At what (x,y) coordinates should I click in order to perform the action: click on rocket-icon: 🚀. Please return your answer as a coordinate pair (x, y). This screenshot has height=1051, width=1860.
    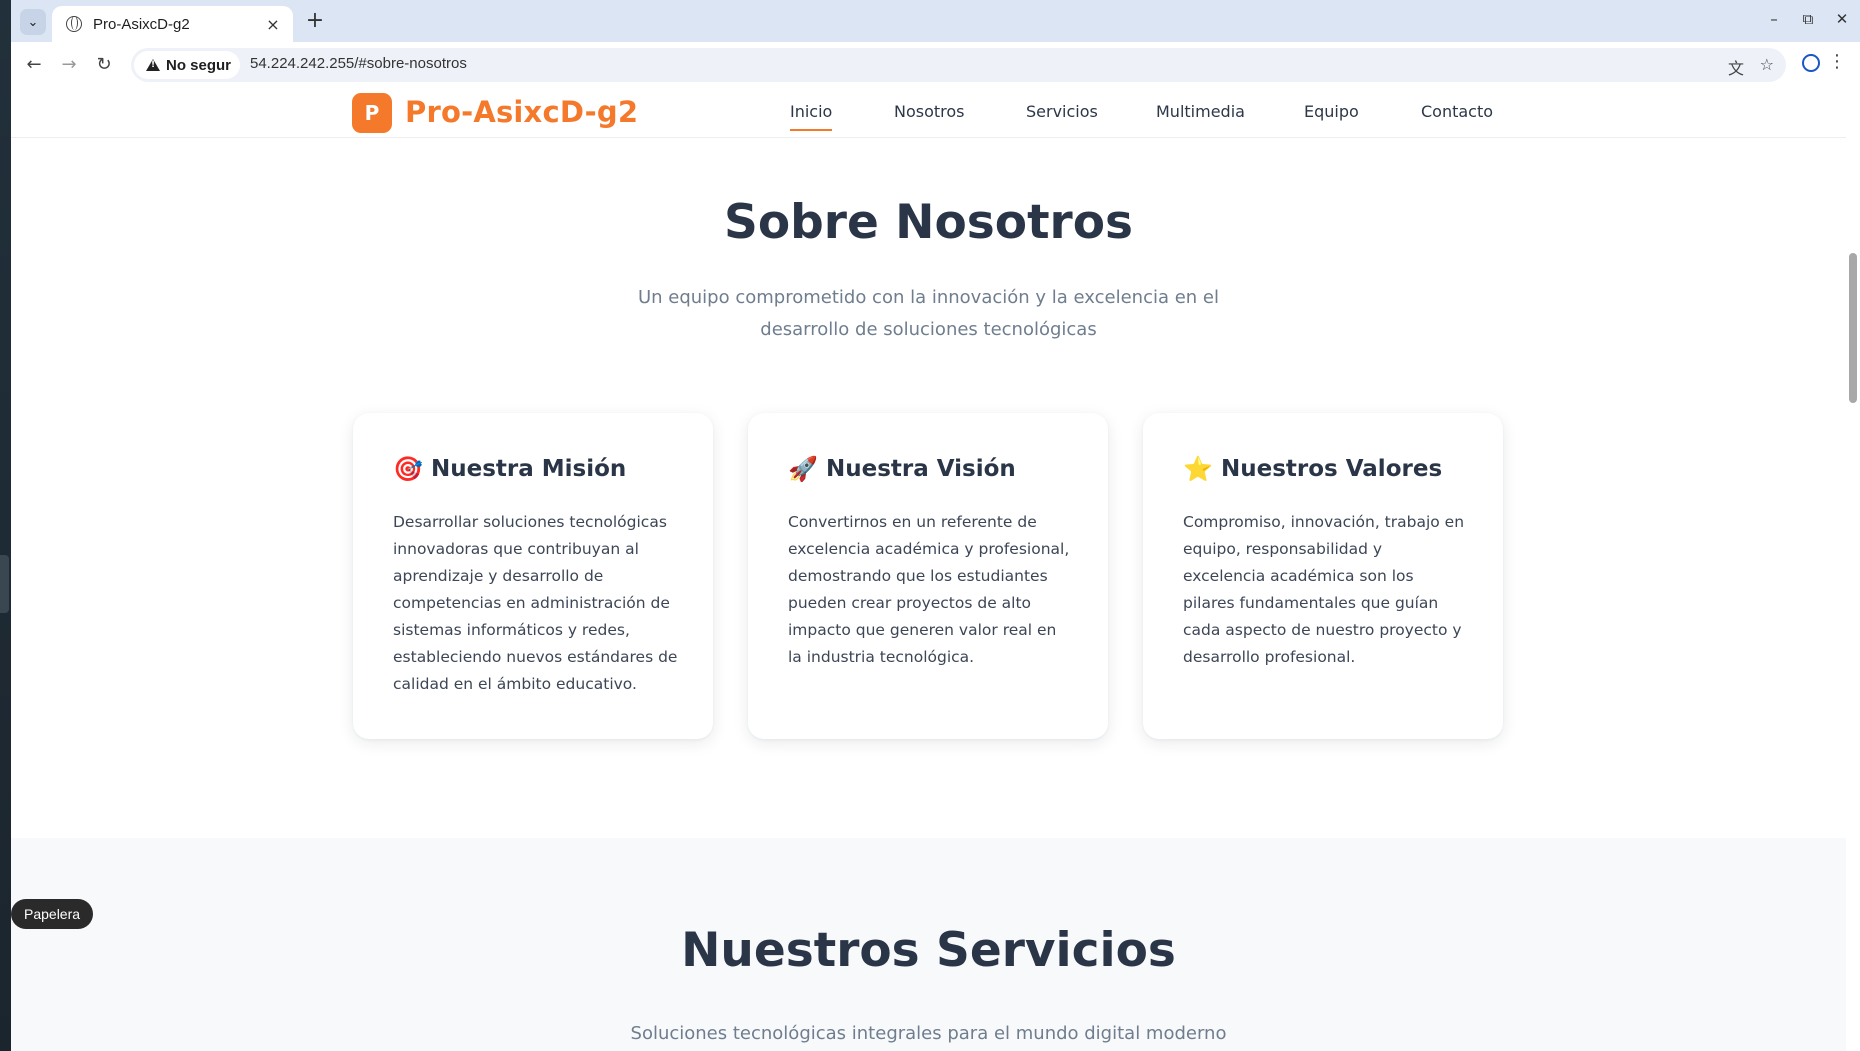
    Looking at the image, I should click on (803, 469).